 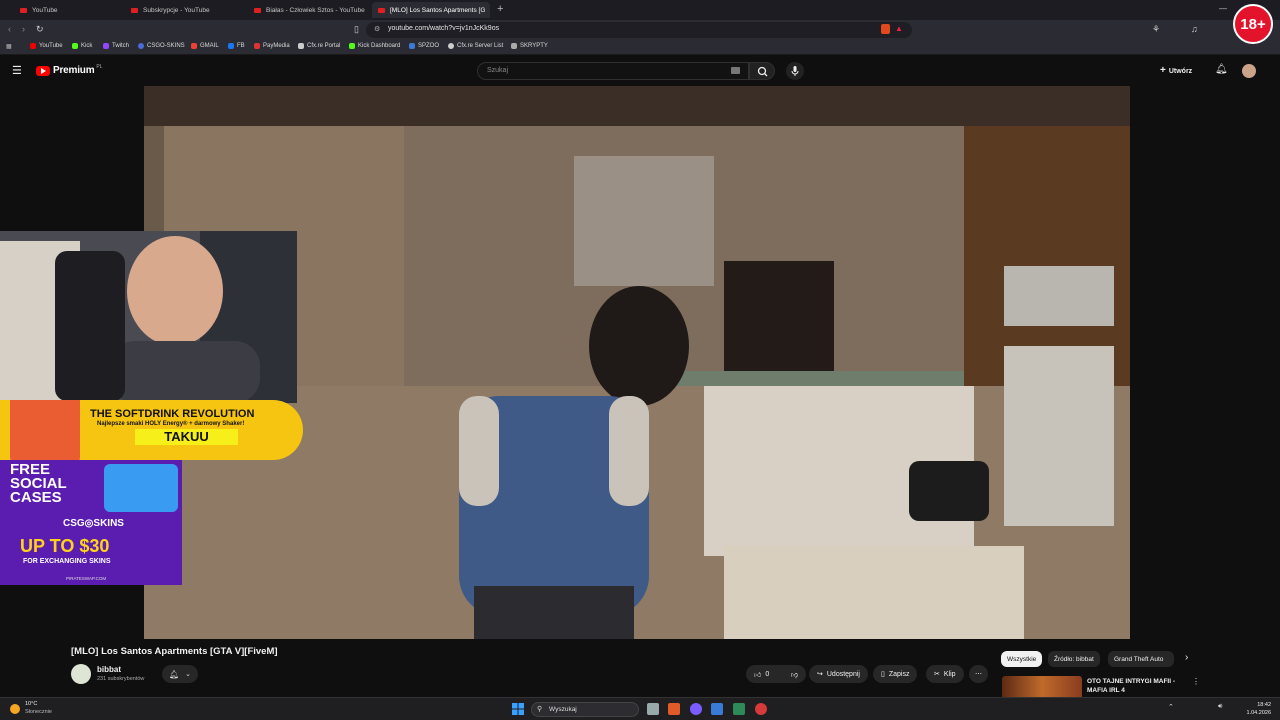 What do you see at coordinates (424, 46) in the screenshot?
I see `bookmark-item: SPZOO` at bounding box center [424, 46].